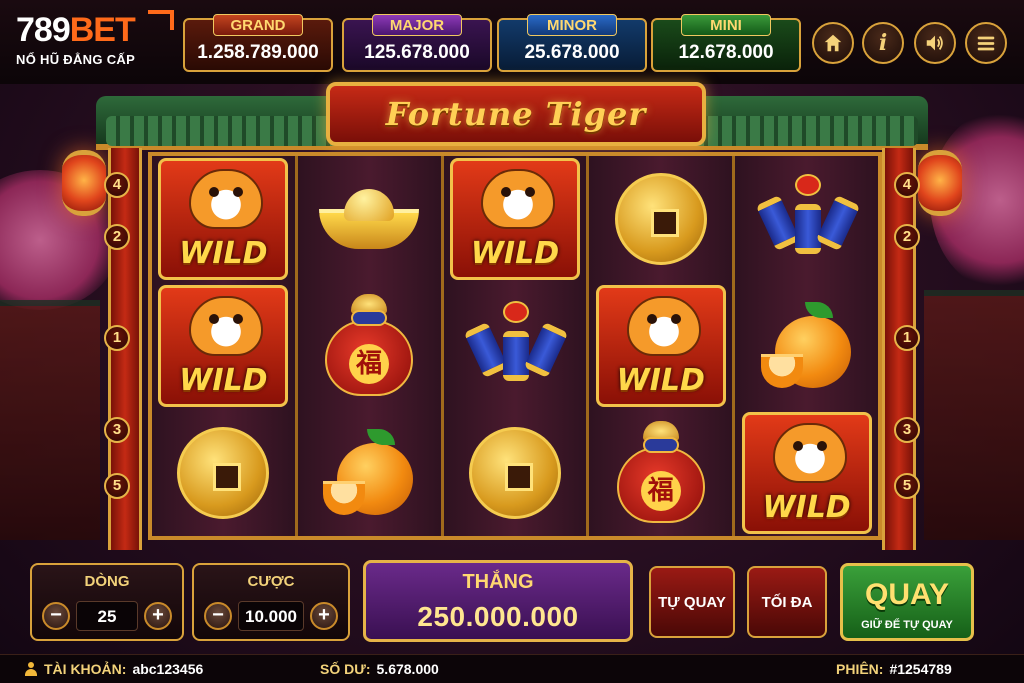 This screenshot has width=1024, height=683. I want to click on pagoda-right, so click(974, 415).